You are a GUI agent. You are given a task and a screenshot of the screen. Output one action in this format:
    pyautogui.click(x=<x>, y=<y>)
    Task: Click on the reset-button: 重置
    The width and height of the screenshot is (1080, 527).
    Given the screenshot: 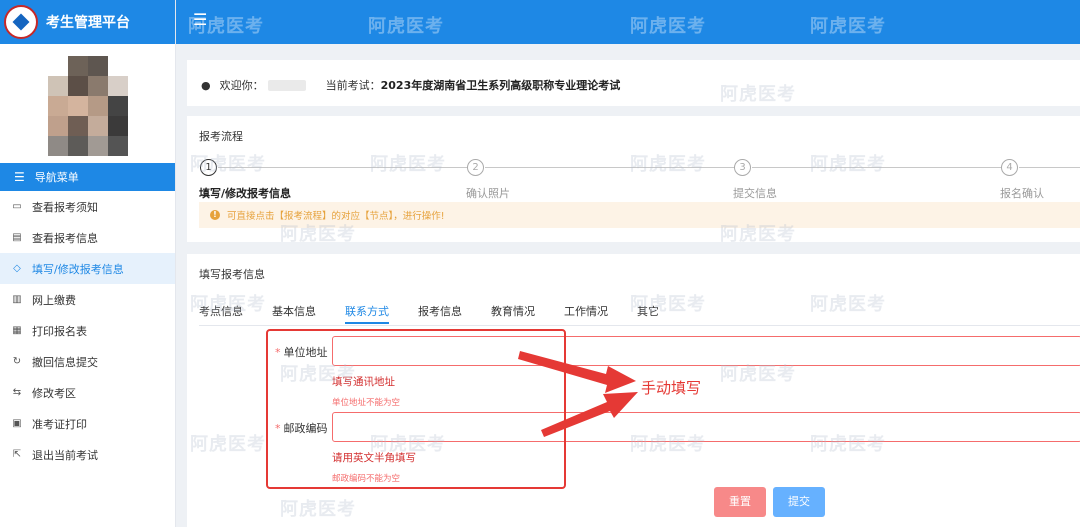 What is the action you would take?
    pyautogui.click(x=740, y=502)
    